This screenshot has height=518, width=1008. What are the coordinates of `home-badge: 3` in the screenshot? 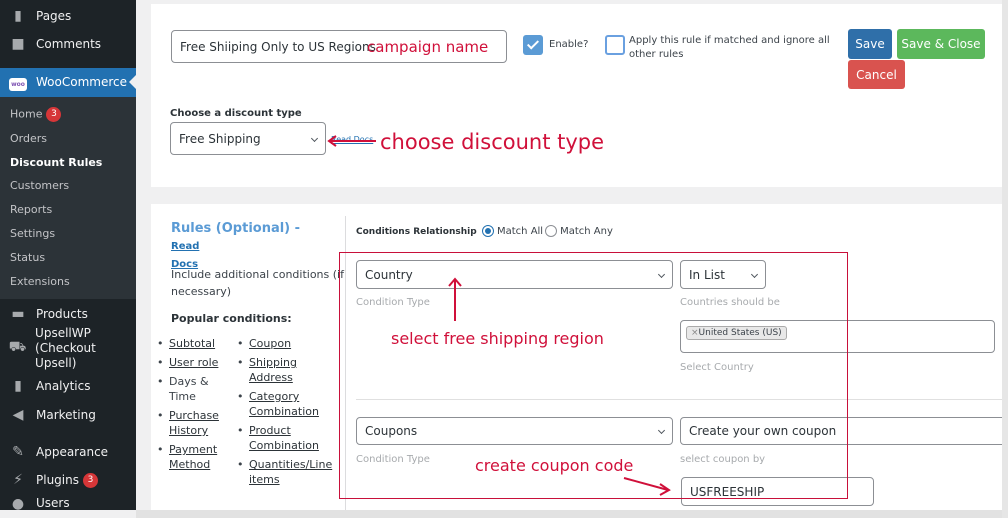 It's located at (54, 114).